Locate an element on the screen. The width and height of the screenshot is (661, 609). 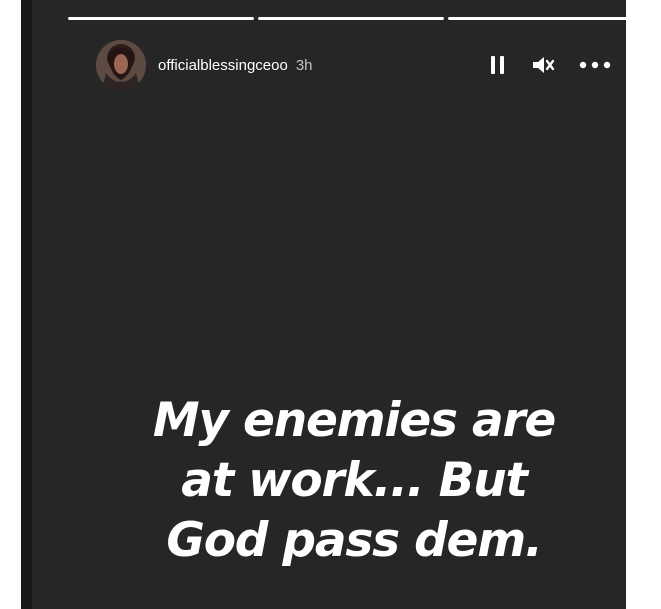
story-text-line-2: at work... But is located at coordinates (354, 480).